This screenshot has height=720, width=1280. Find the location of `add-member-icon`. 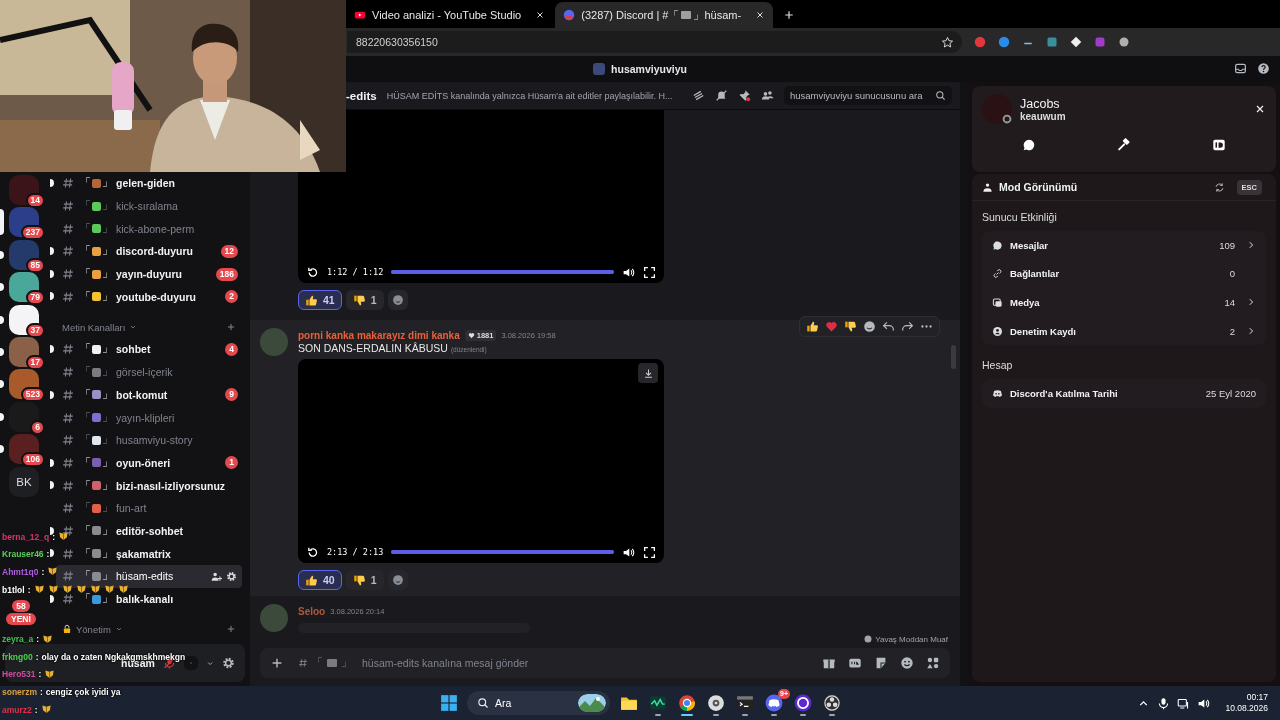

add-member-icon is located at coordinates (216, 576).